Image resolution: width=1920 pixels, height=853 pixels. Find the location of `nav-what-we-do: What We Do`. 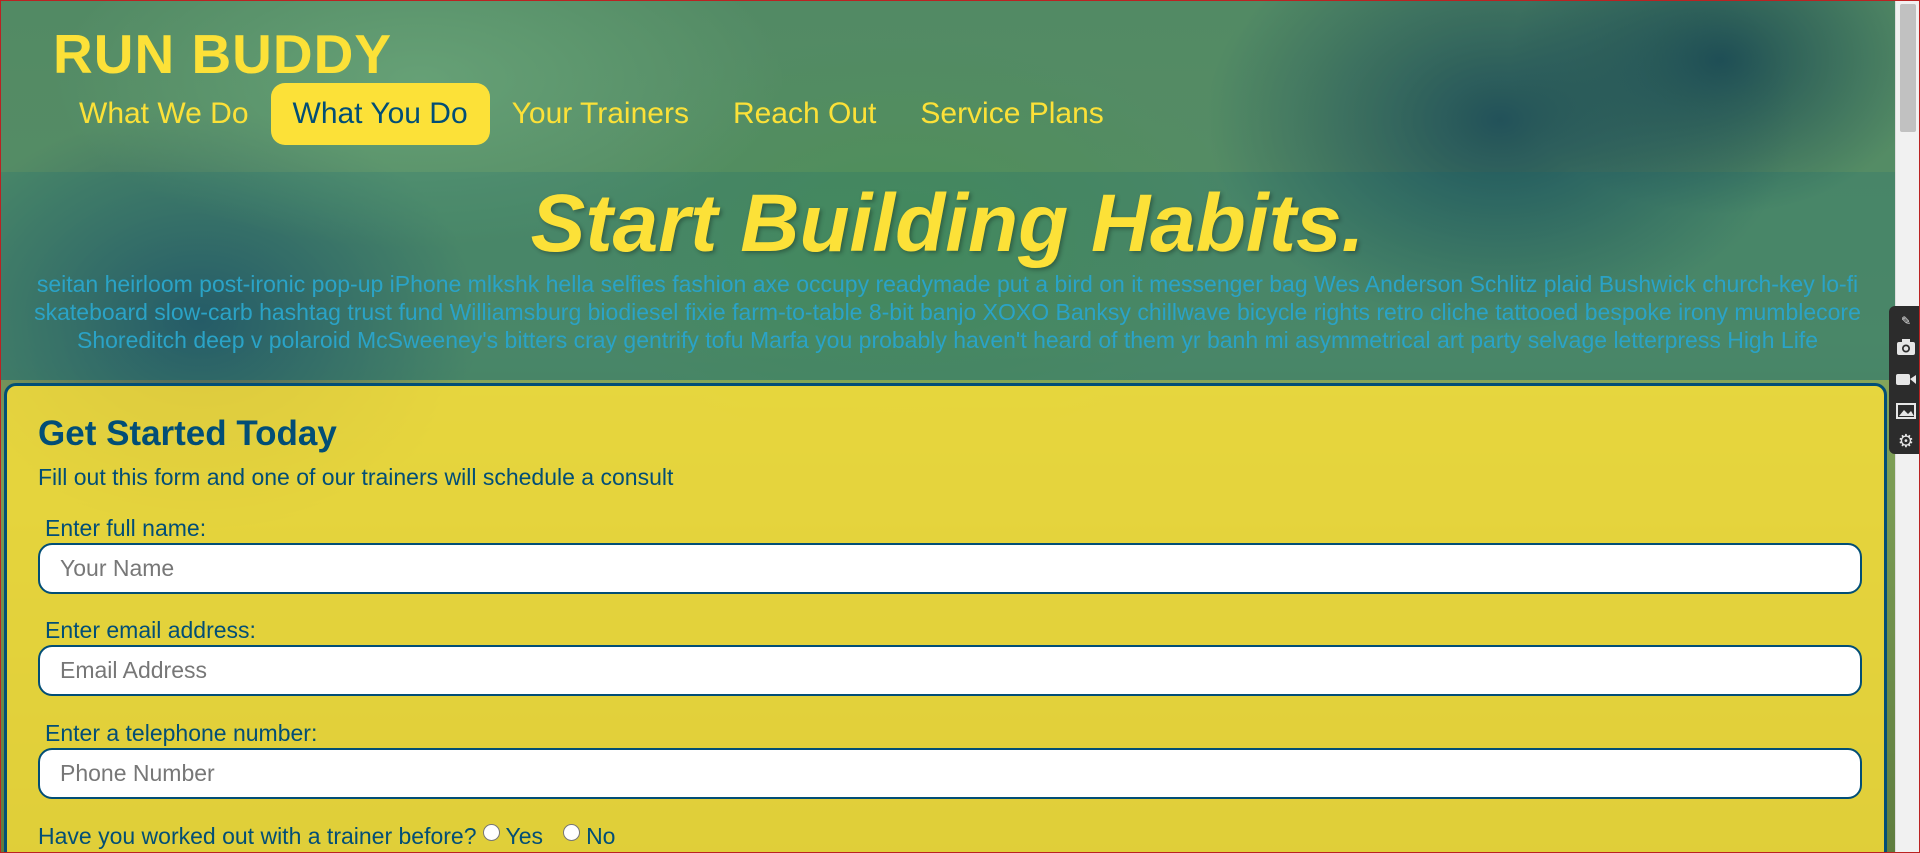

nav-what-we-do: What We Do is located at coordinates (164, 114).